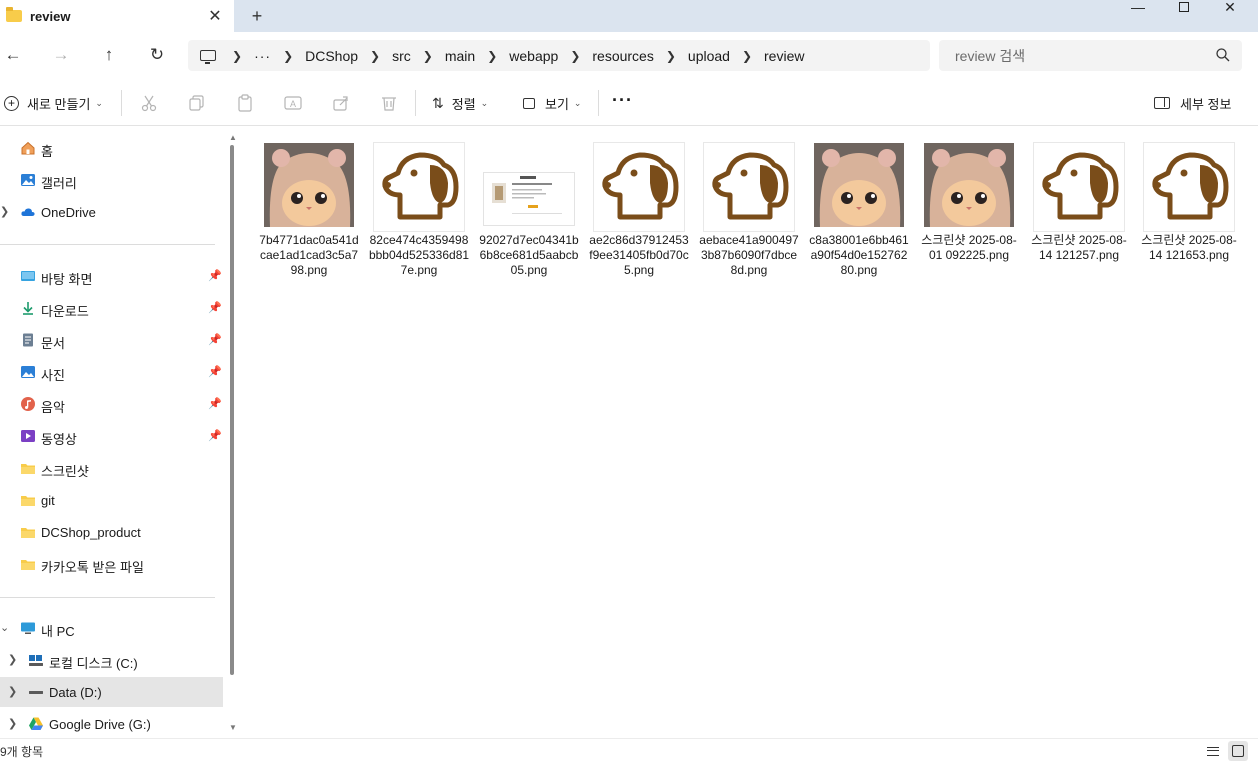  I want to click on sidebar-divider, so click(107, 244).